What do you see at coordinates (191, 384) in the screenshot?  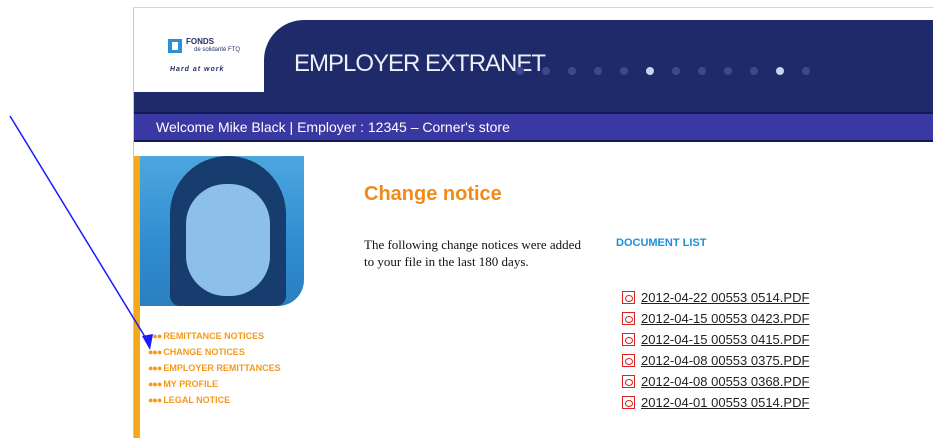 I see `menu-item-label: MY PROFILE` at bounding box center [191, 384].